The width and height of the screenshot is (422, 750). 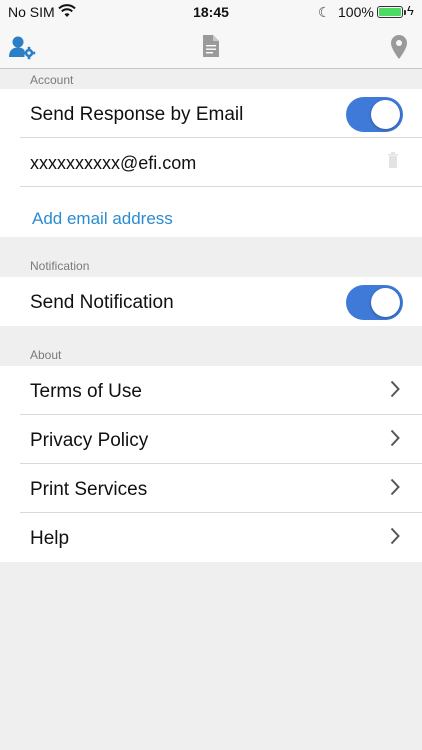 What do you see at coordinates (102, 302) in the screenshot?
I see `send-notification-label: Send Notification` at bounding box center [102, 302].